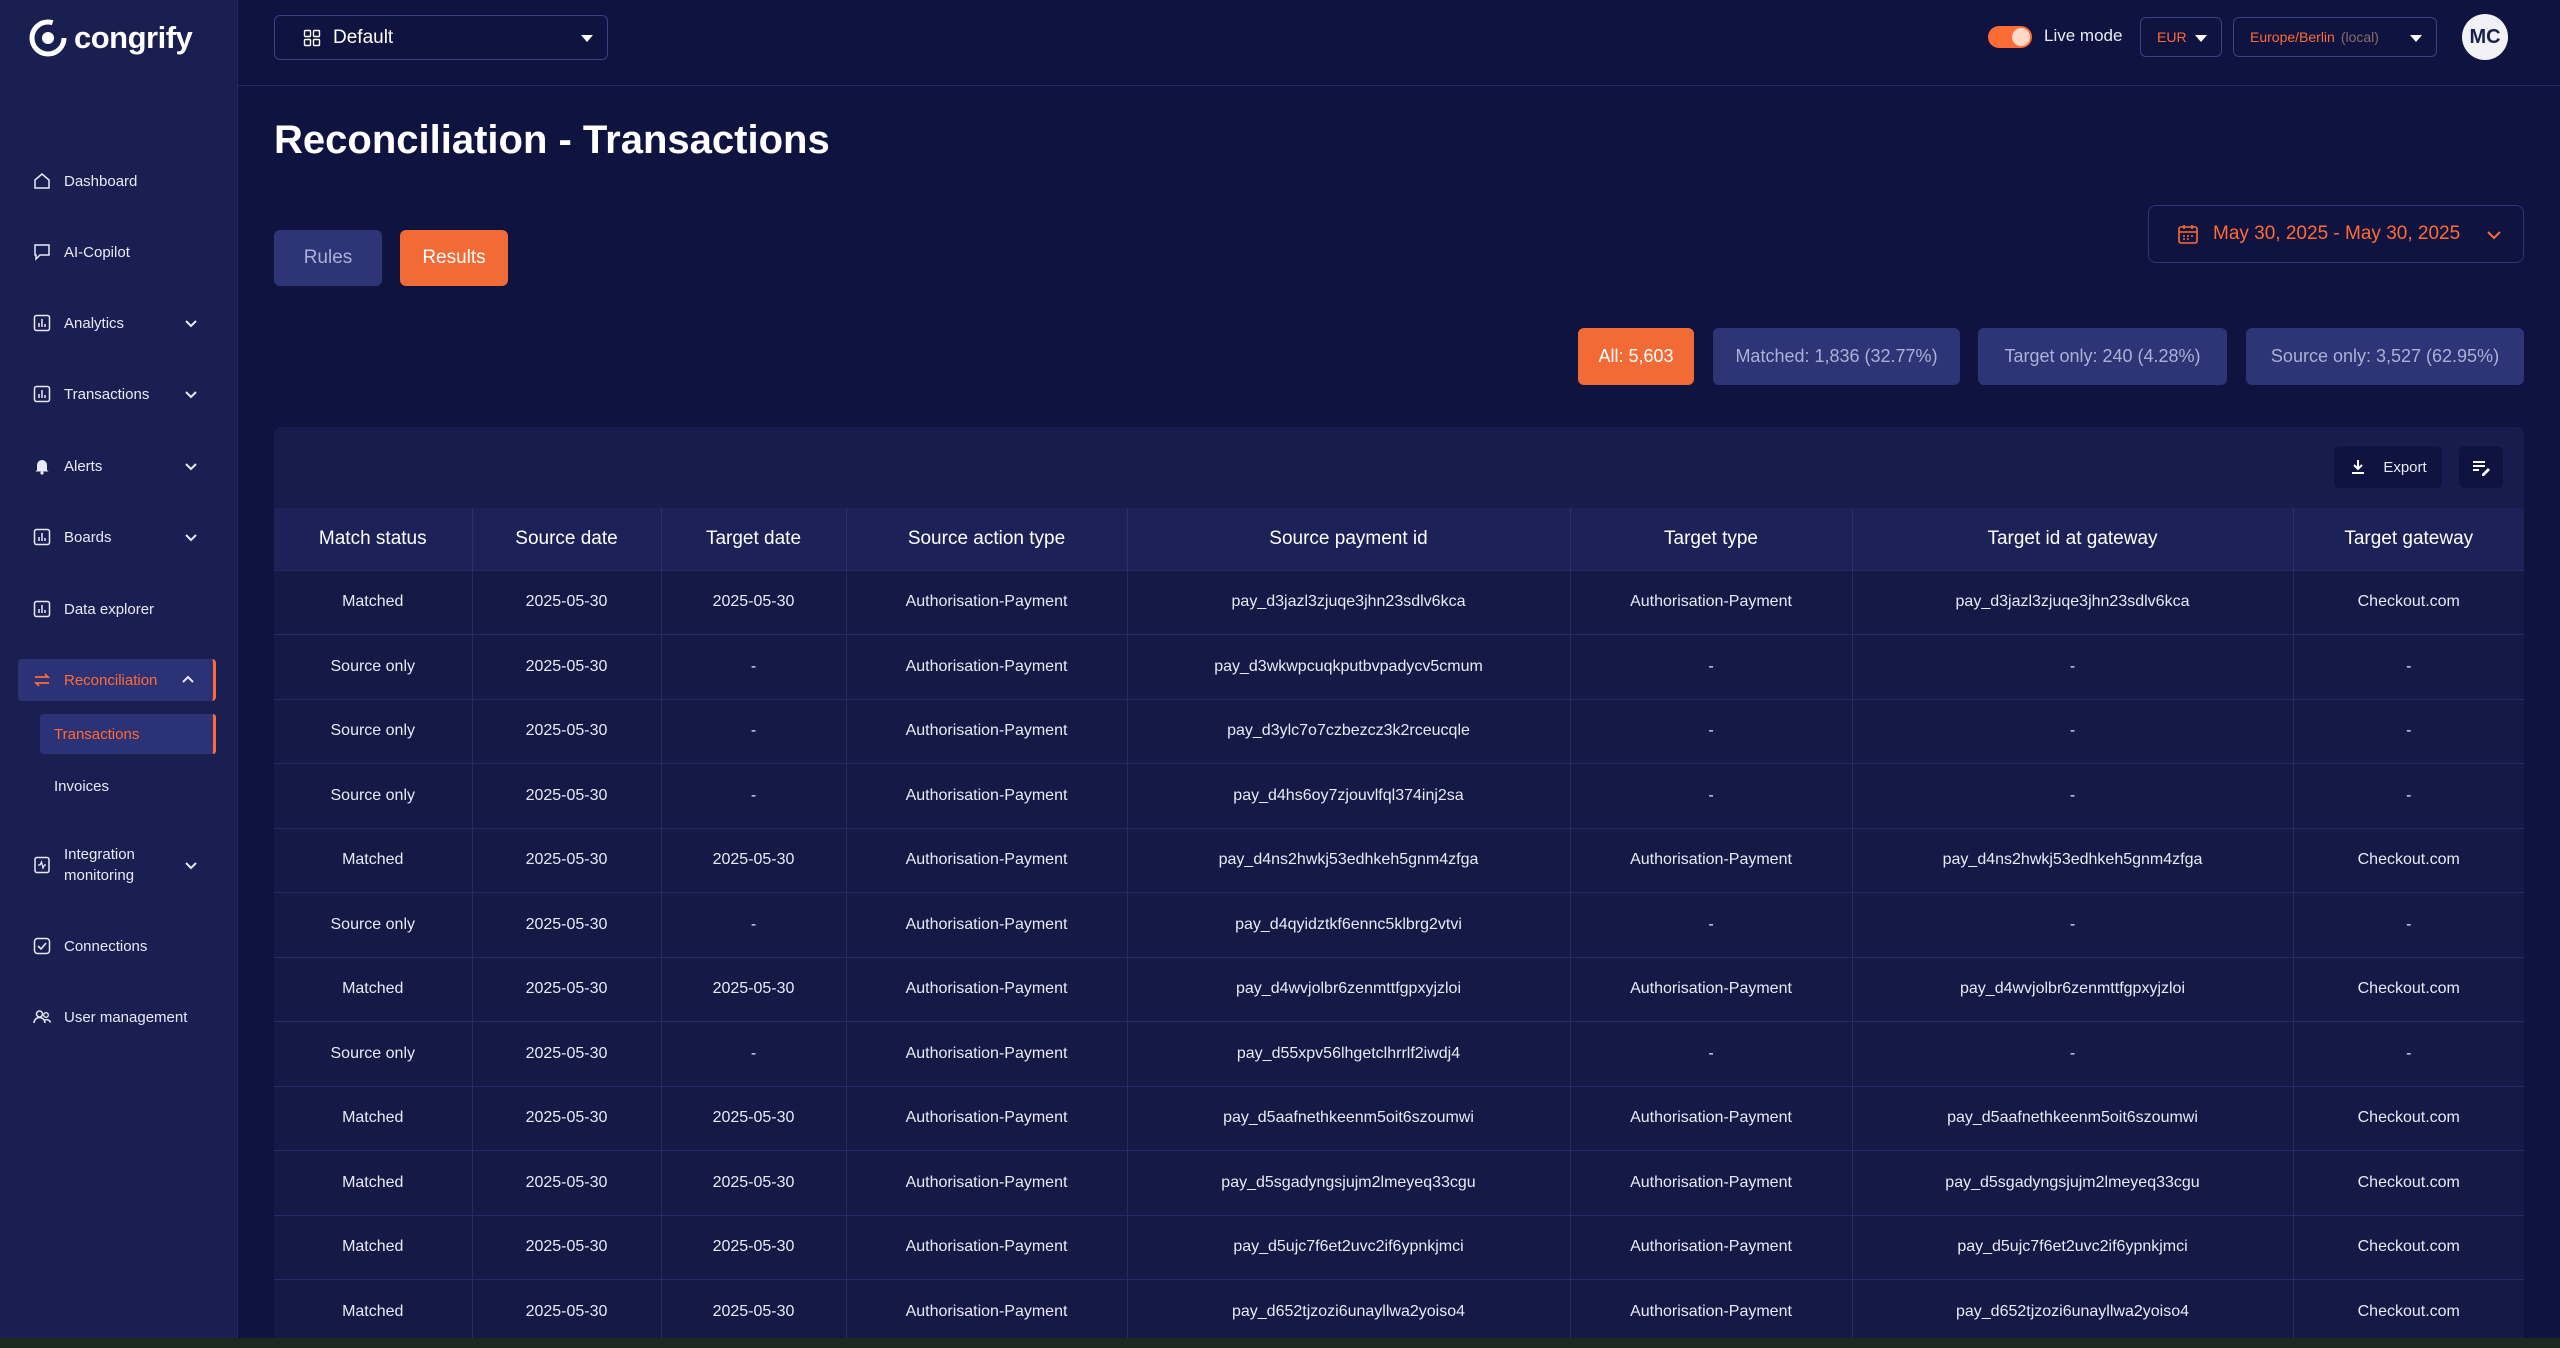 The width and height of the screenshot is (2560, 1348). What do you see at coordinates (42, 252) in the screenshot?
I see `chat-icon` at bounding box center [42, 252].